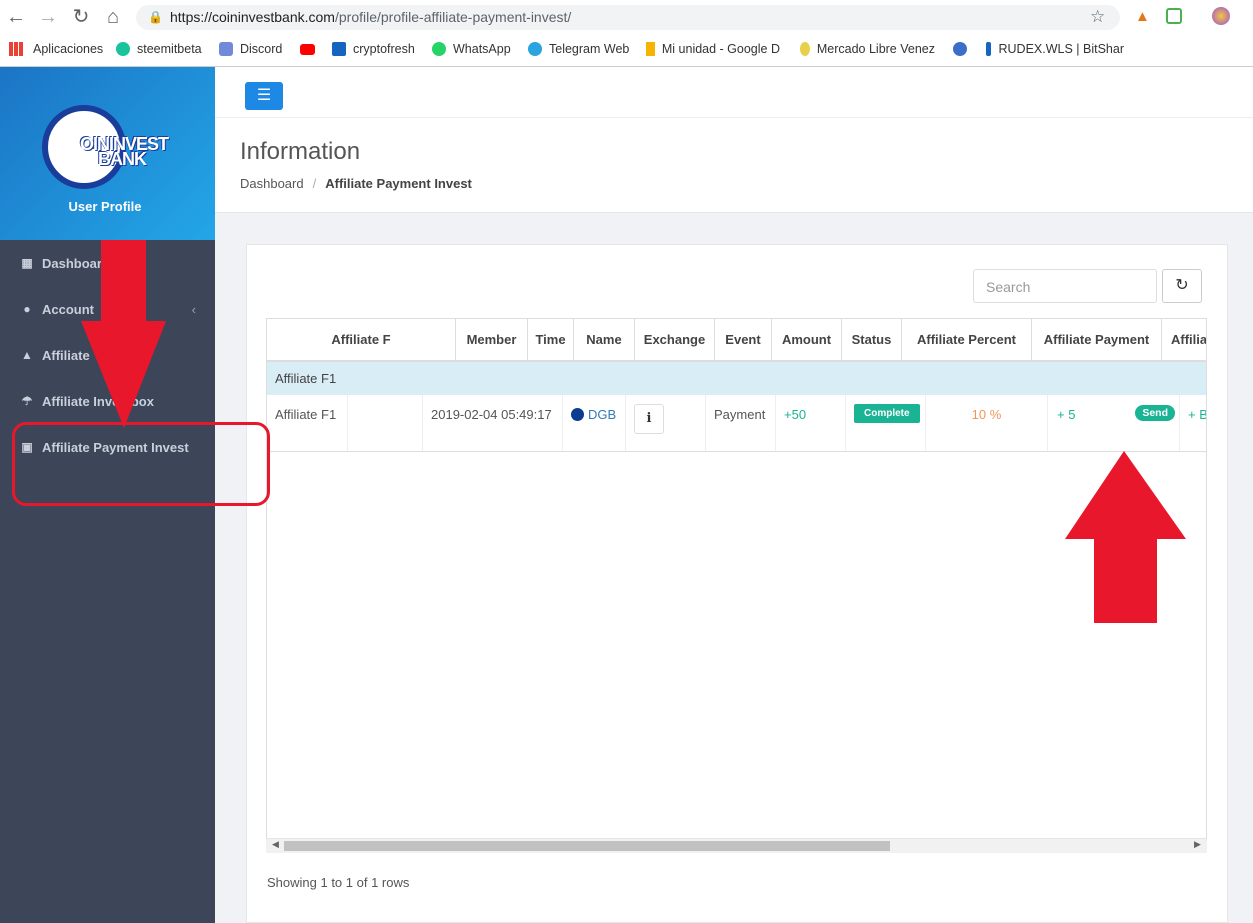 The image size is (1253, 923). I want to click on annotation-arrow-up, so click(1125, 537).